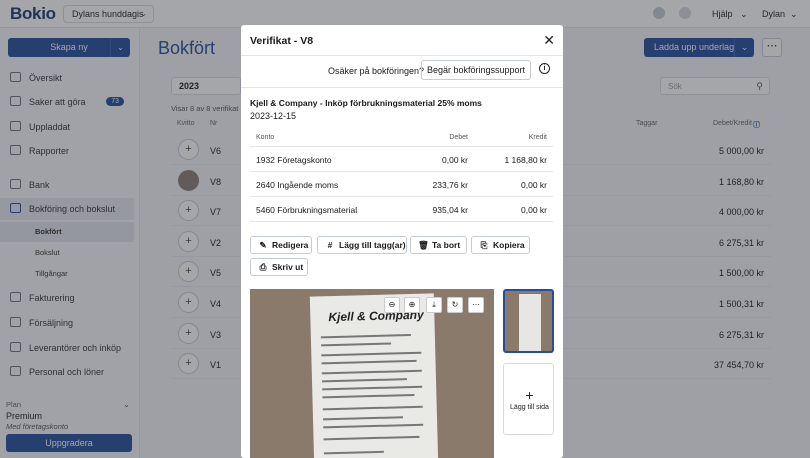 The image size is (810, 458). I want to click on page-thumbnail, so click(528, 321).